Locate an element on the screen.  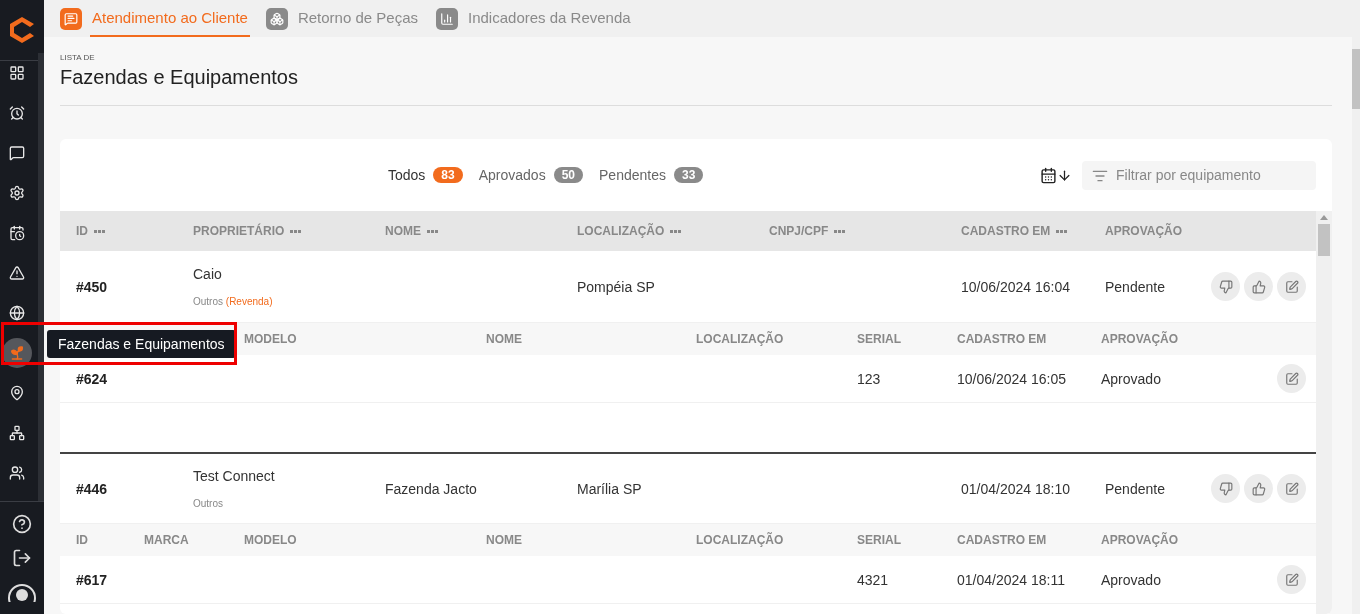
owner-type: Outros is located at coordinates (208, 503).